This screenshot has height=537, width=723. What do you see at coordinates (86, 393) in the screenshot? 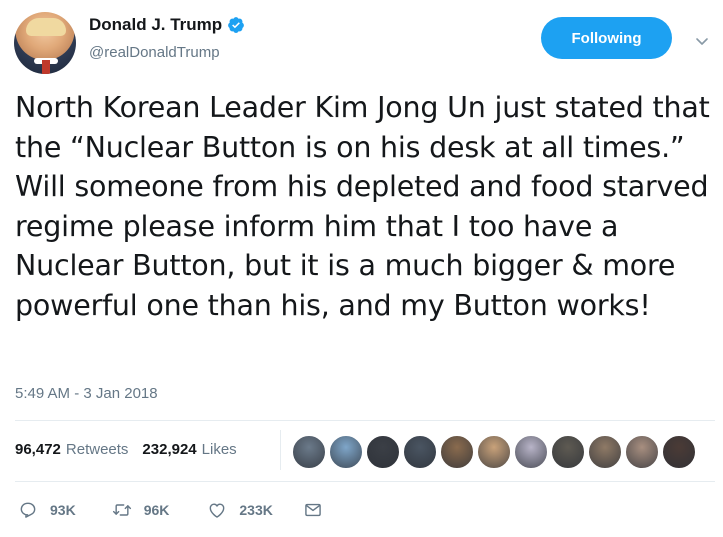
I see `timestamp: 5:49 AM - 3 Jan 2018` at bounding box center [86, 393].